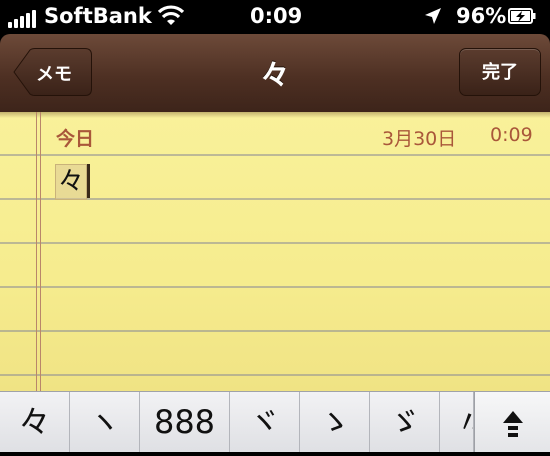 This screenshot has height=456, width=550. I want to click on note-time: 0:09, so click(511, 135).